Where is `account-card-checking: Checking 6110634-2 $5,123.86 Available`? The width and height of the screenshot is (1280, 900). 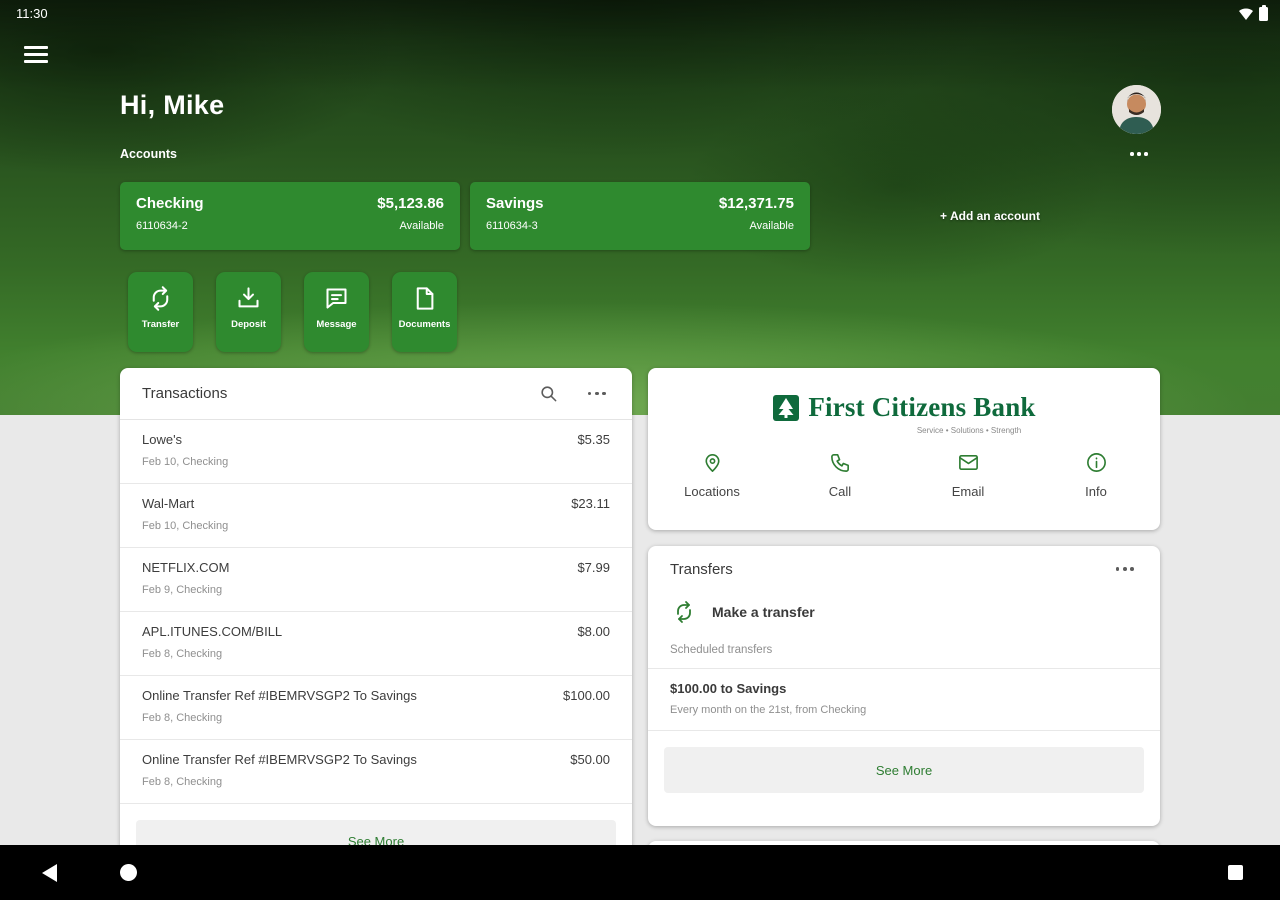
account-card-checking: Checking 6110634-2 $5,123.86 Available is located at coordinates (290, 216).